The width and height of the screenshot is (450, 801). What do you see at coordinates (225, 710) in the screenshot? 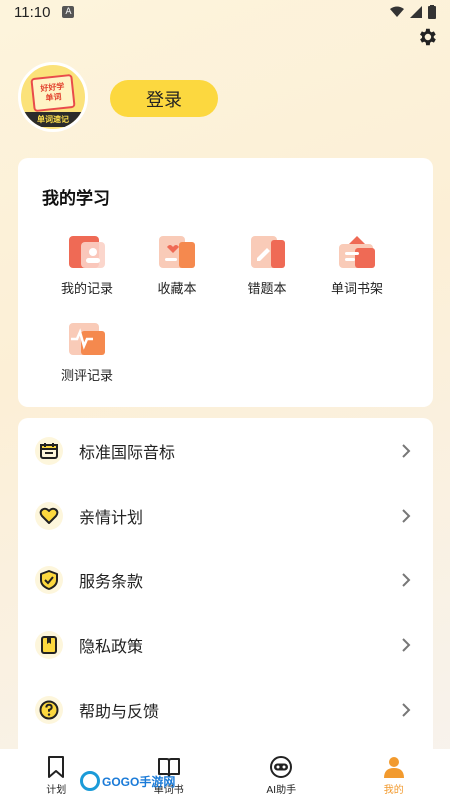
I see `menu-item-help: 帮助与反馈` at bounding box center [225, 710].